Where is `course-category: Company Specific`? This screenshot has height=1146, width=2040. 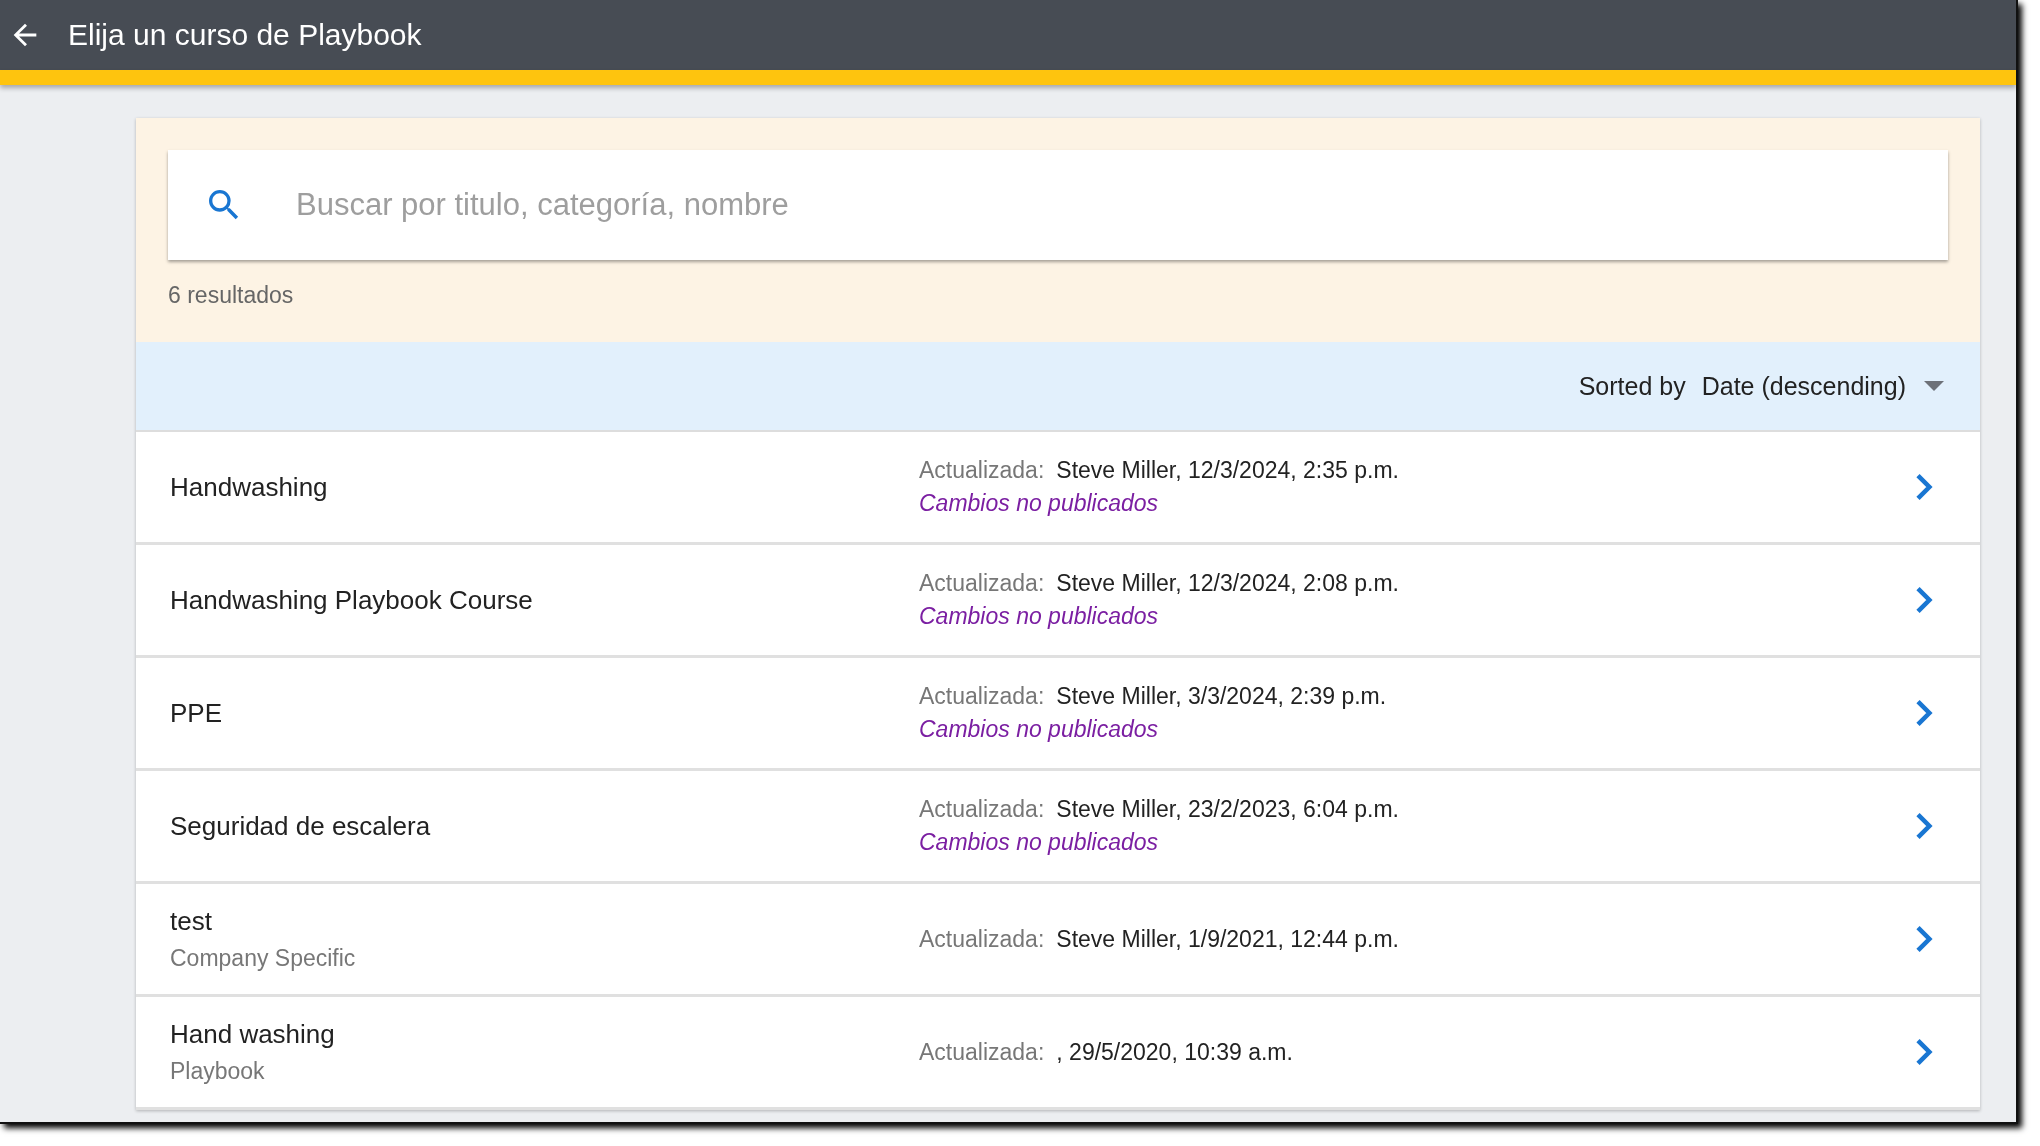 course-category: Company Specific is located at coordinates (263, 958).